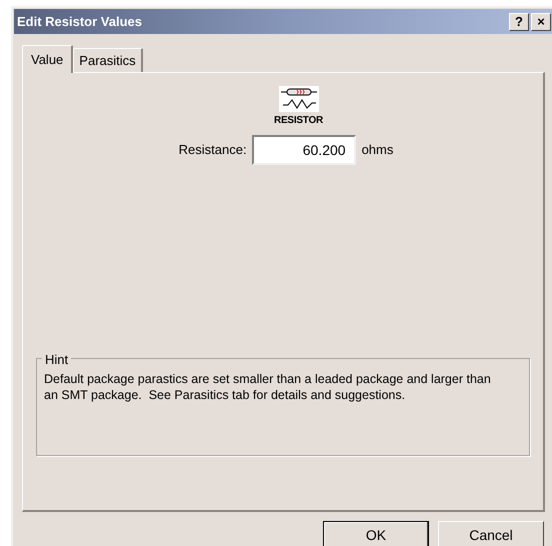 Image resolution: width=552 pixels, height=546 pixels. What do you see at coordinates (304, 150) in the screenshot?
I see `resistance-field: 60.200` at bounding box center [304, 150].